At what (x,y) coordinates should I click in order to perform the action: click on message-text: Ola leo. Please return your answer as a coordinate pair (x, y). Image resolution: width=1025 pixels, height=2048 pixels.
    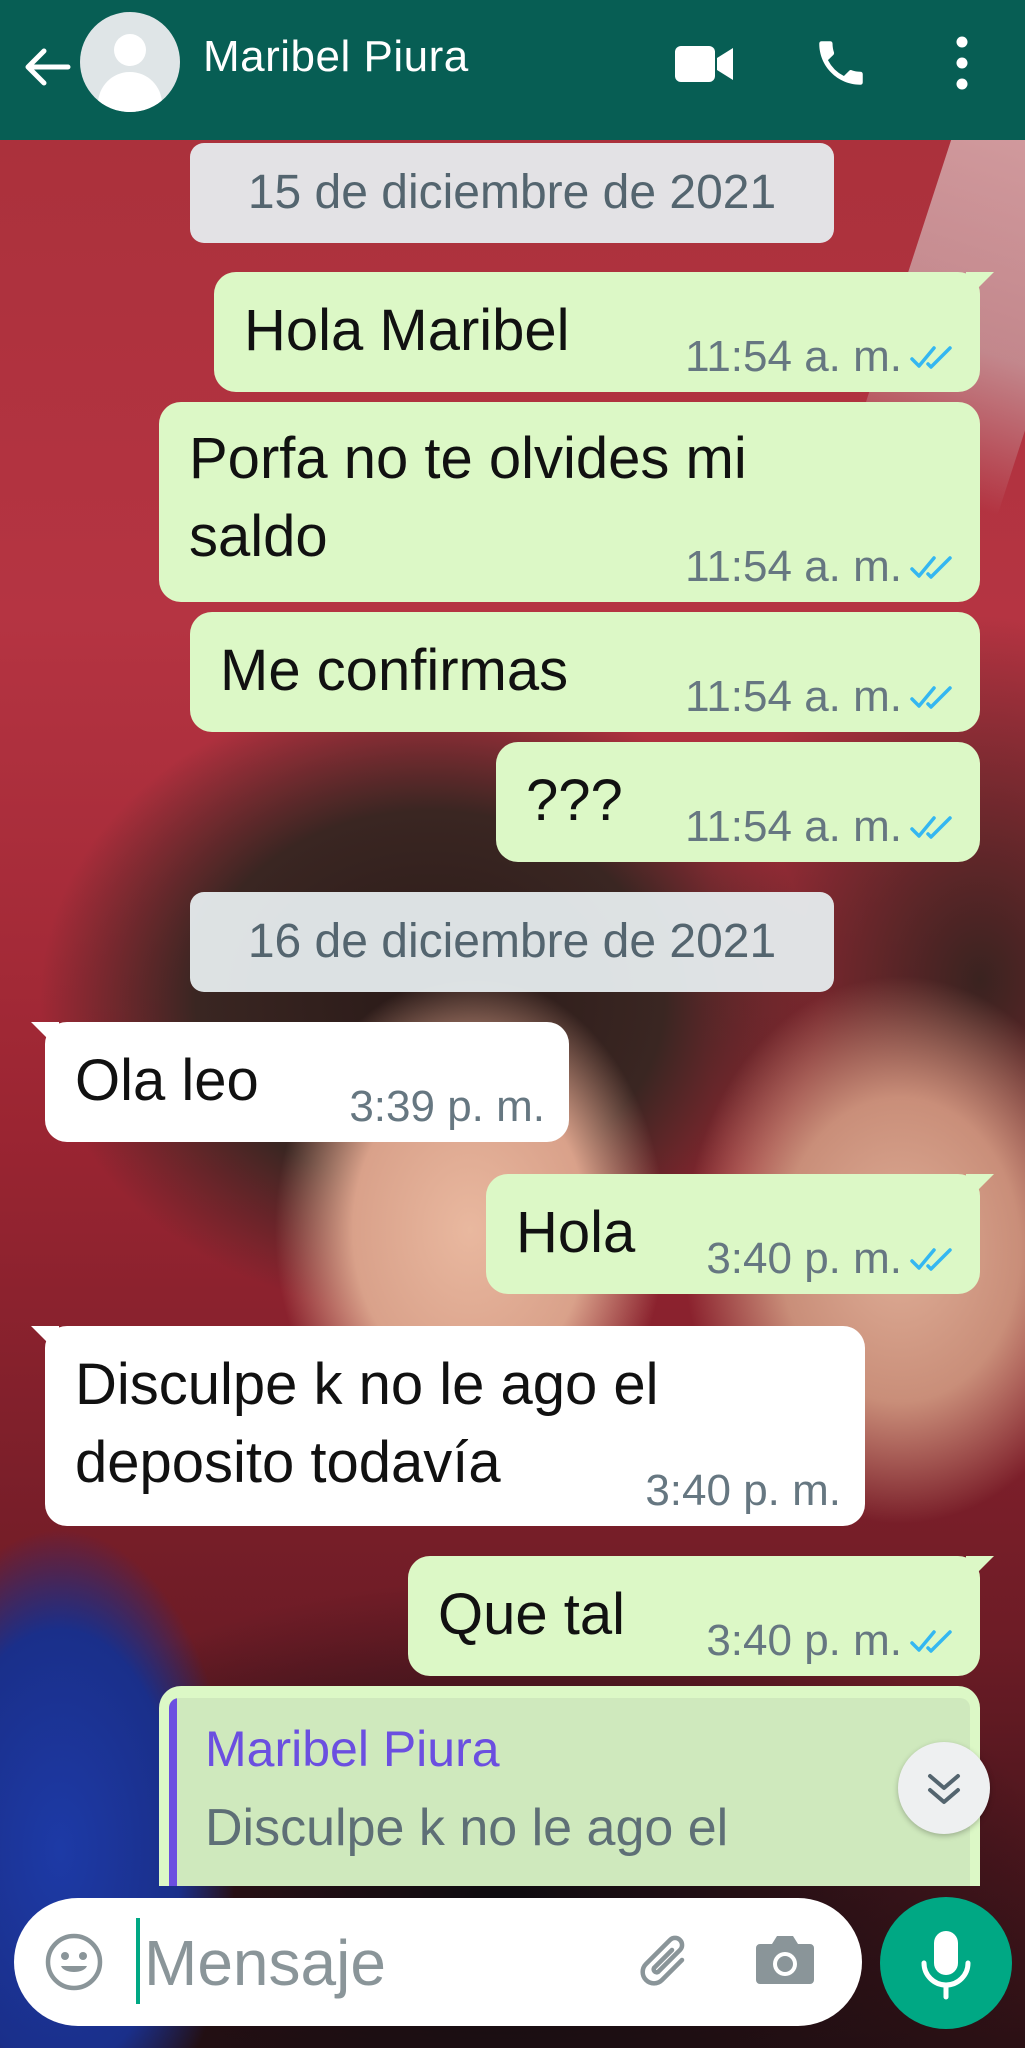
    Looking at the image, I should click on (167, 1080).